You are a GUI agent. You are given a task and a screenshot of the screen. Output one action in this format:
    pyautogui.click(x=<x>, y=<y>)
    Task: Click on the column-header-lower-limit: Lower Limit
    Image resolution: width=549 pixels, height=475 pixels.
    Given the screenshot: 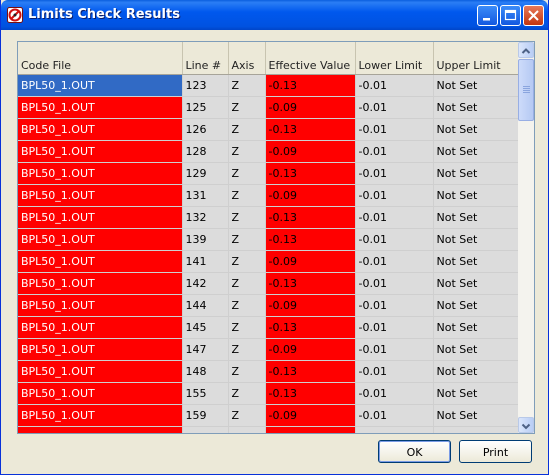 What is the action you would take?
    pyautogui.click(x=394, y=58)
    